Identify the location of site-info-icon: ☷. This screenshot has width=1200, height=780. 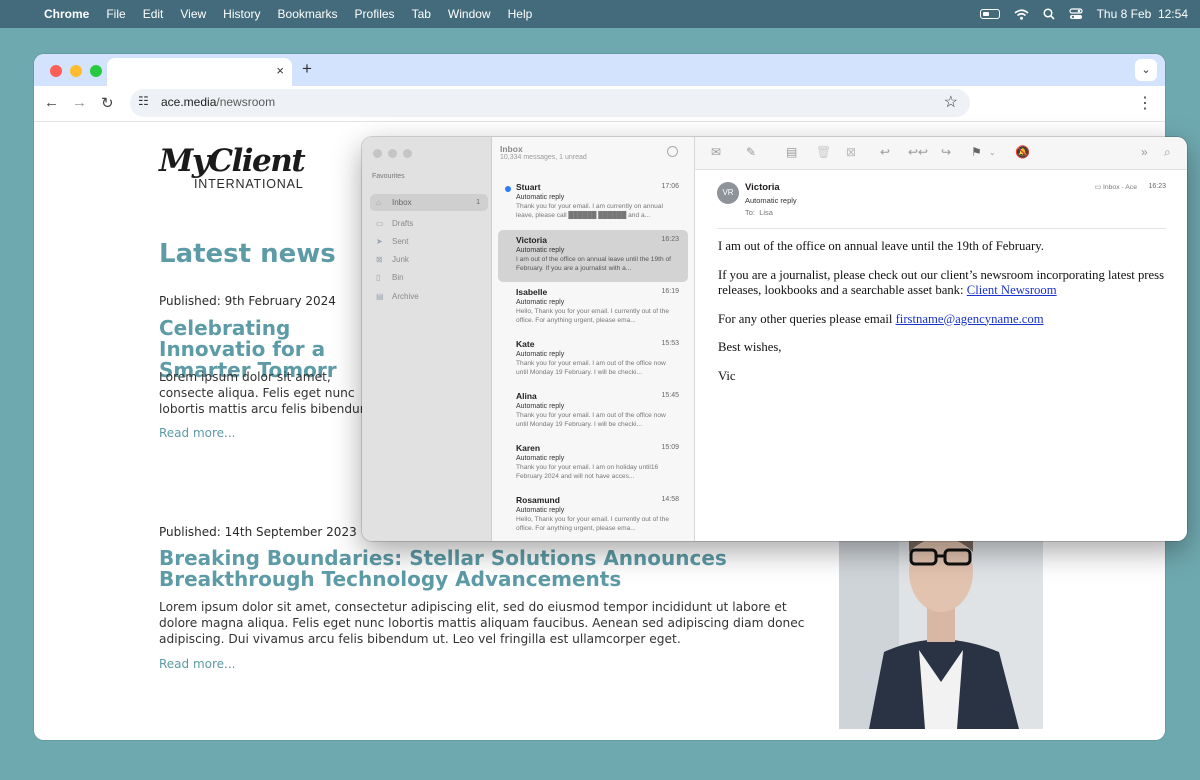
(143, 101).